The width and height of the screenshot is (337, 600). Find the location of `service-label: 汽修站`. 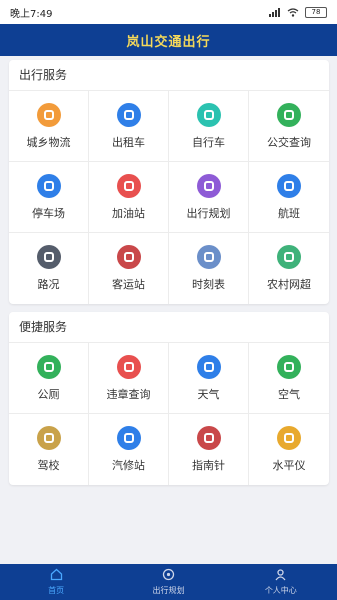

service-label: 汽修站 is located at coordinates (128, 465).